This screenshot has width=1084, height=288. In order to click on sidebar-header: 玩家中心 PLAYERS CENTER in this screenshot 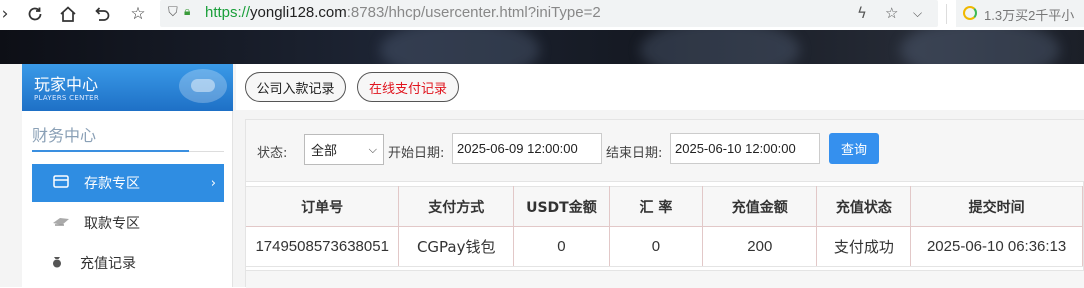, I will do `click(127, 87)`.